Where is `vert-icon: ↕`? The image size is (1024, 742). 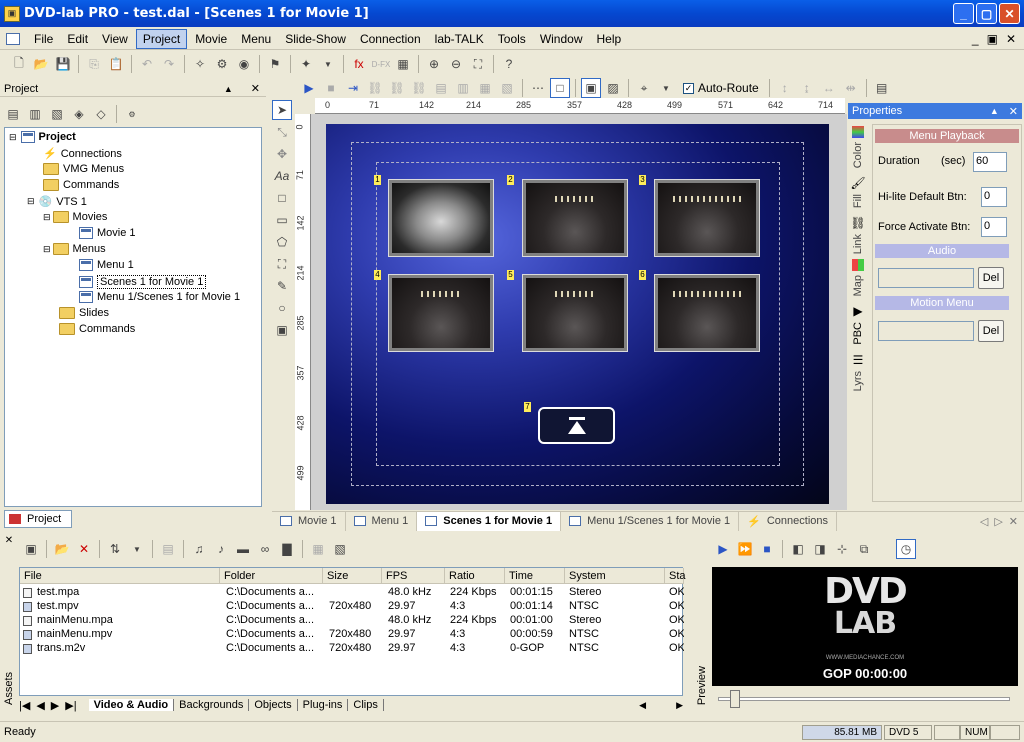 vert-icon: ↕ is located at coordinates (785, 88).